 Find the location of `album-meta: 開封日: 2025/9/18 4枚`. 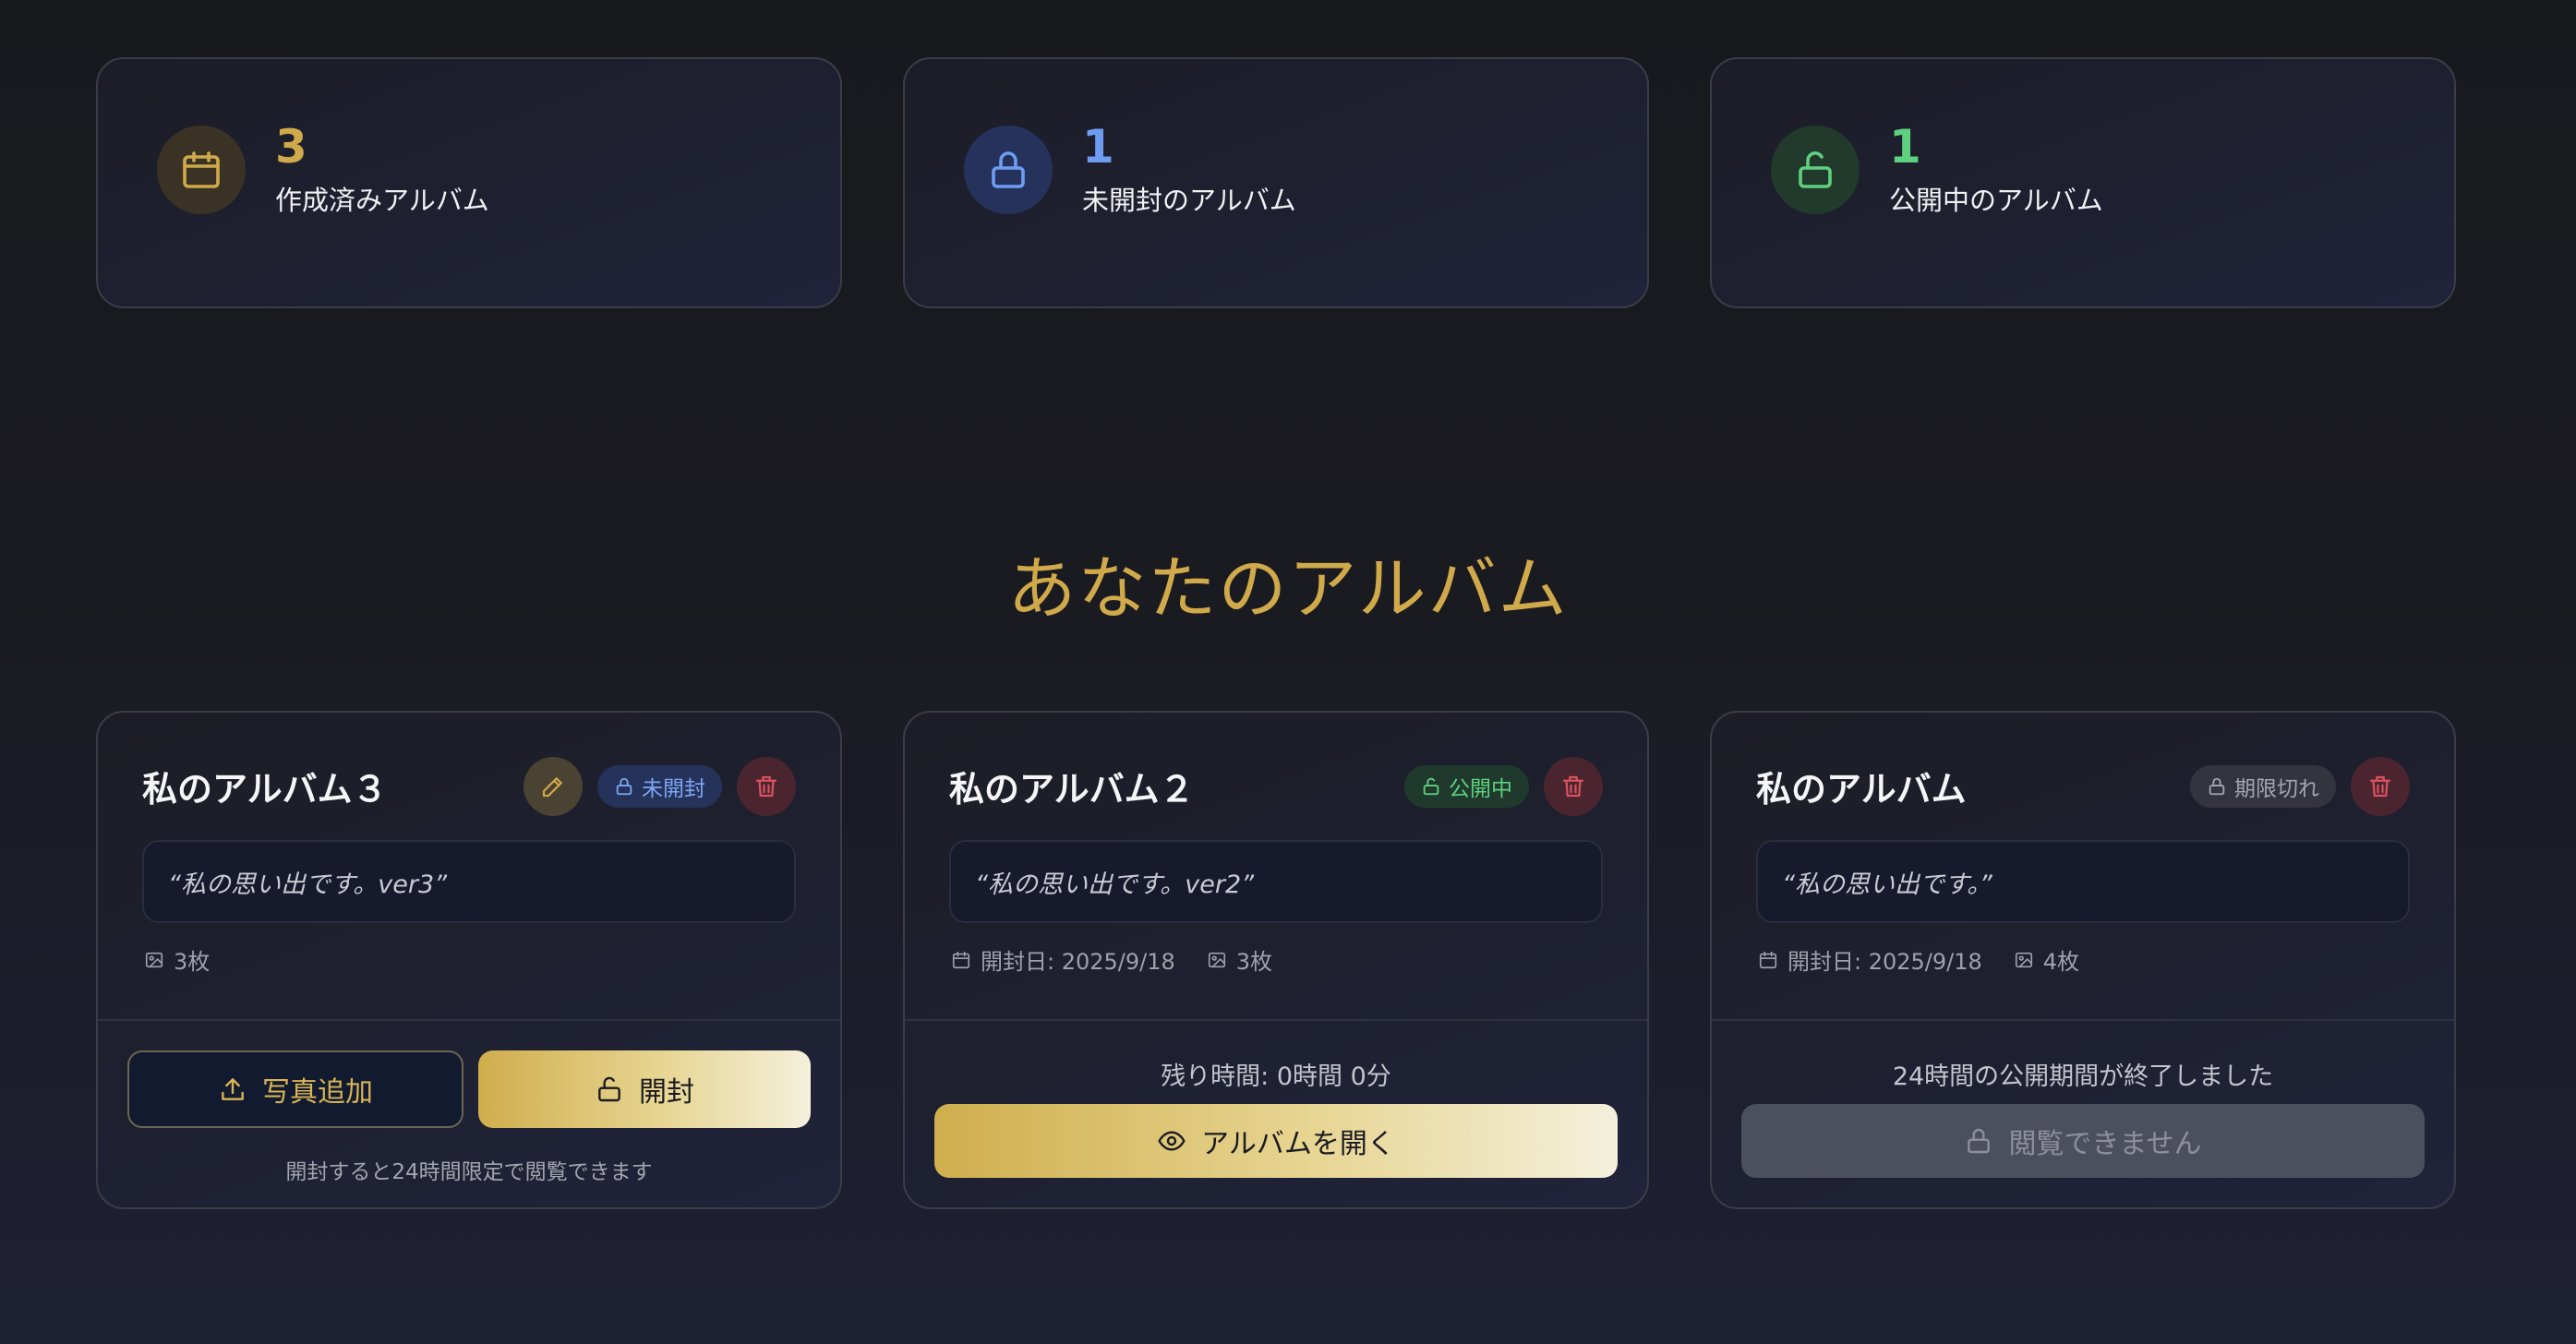

album-meta: 開封日: 2025/9/18 4枚 is located at coordinates (1918, 959).